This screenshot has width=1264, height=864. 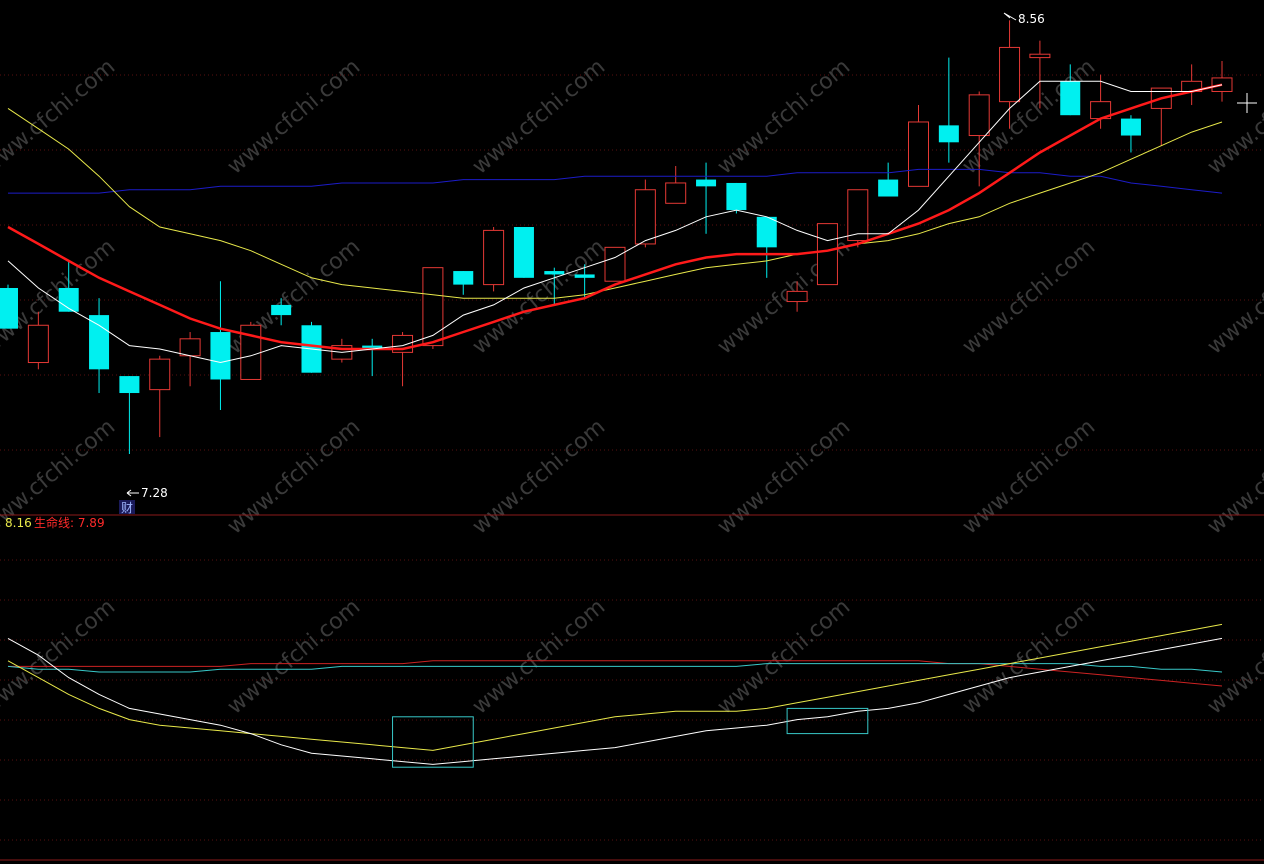 What do you see at coordinates (615, 673) in the screenshot?
I see `sub-red-line` at bounding box center [615, 673].